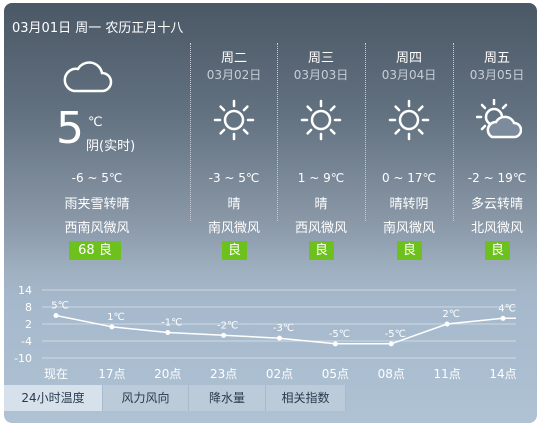 This screenshot has width=541, height=428. I want to click on x-tick-label: 11点, so click(446, 374).